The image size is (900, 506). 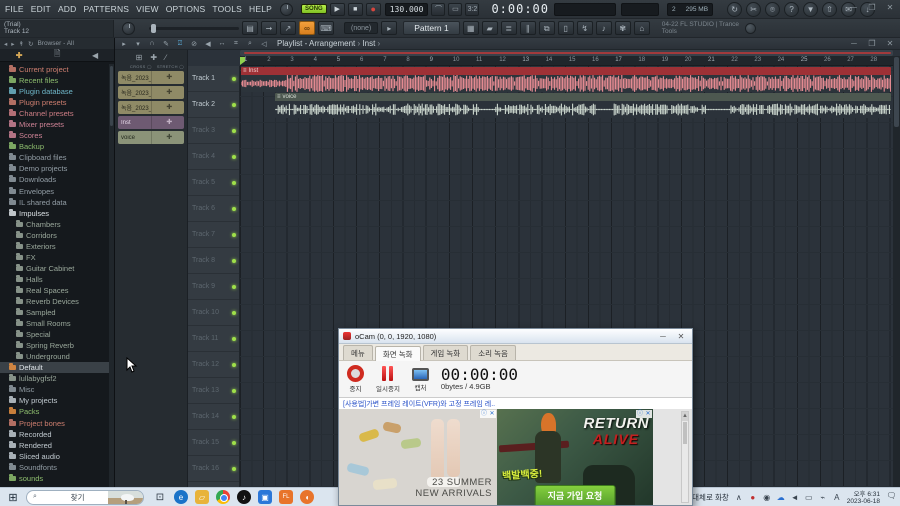 What do you see at coordinates (792, 9) in the screenshot?
I see `help-icon: ?` at bounding box center [792, 9].